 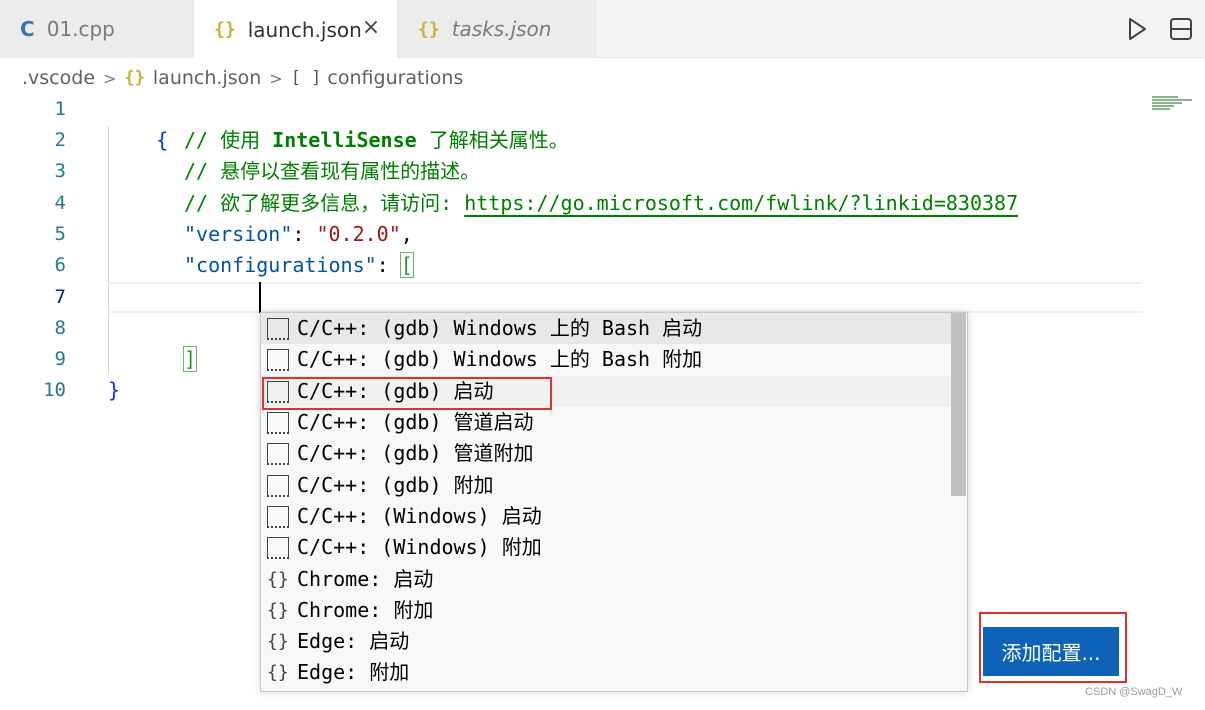 What do you see at coordinates (353, 672) in the screenshot?
I see `suggestion-label: Edge: 附加` at bounding box center [353, 672].